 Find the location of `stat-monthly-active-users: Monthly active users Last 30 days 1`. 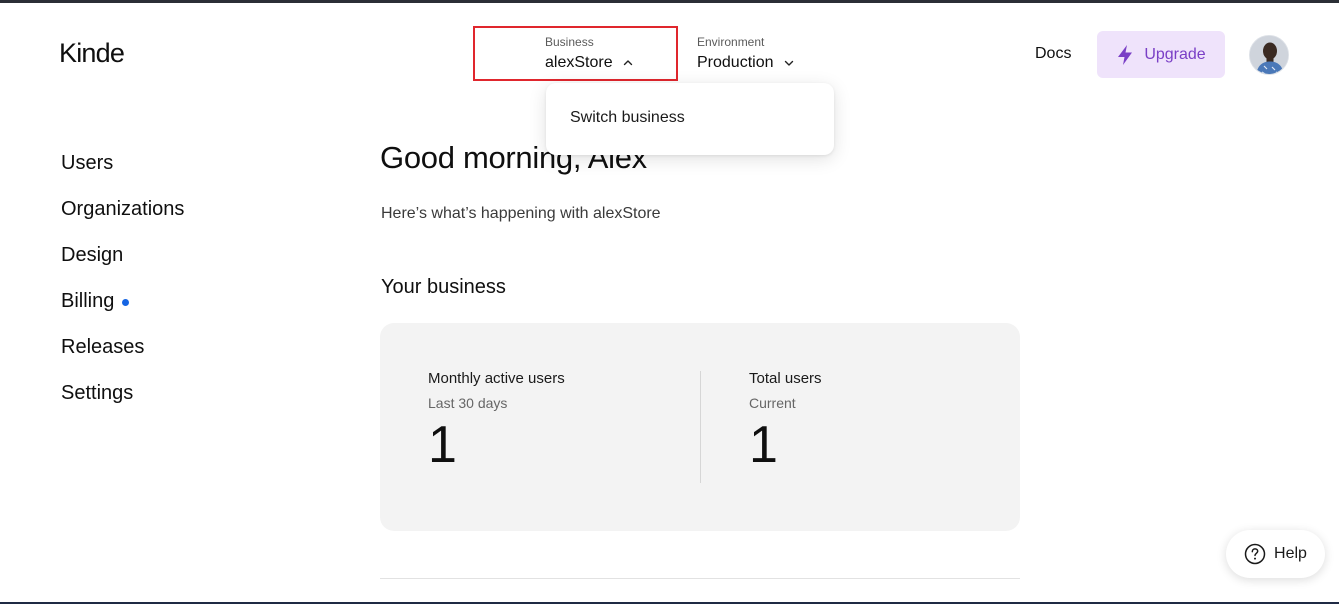

stat-monthly-active-users: Monthly active users Last 30 days 1 is located at coordinates (496, 422).